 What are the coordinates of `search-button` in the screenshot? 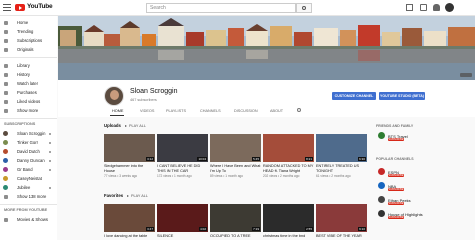 It's located at (304, 8).